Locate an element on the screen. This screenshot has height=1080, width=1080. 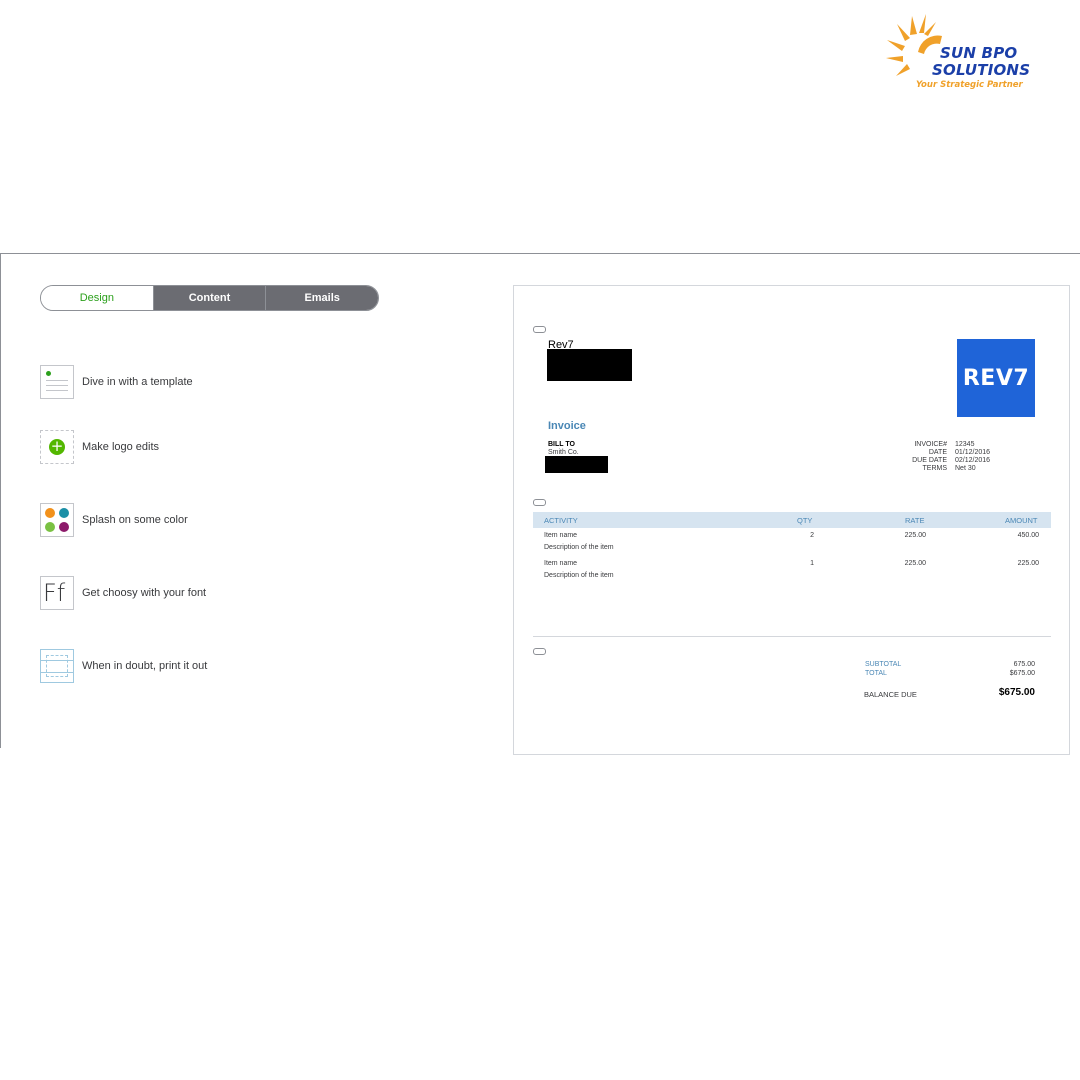
totals-divider is located at coordinates (792, 636).